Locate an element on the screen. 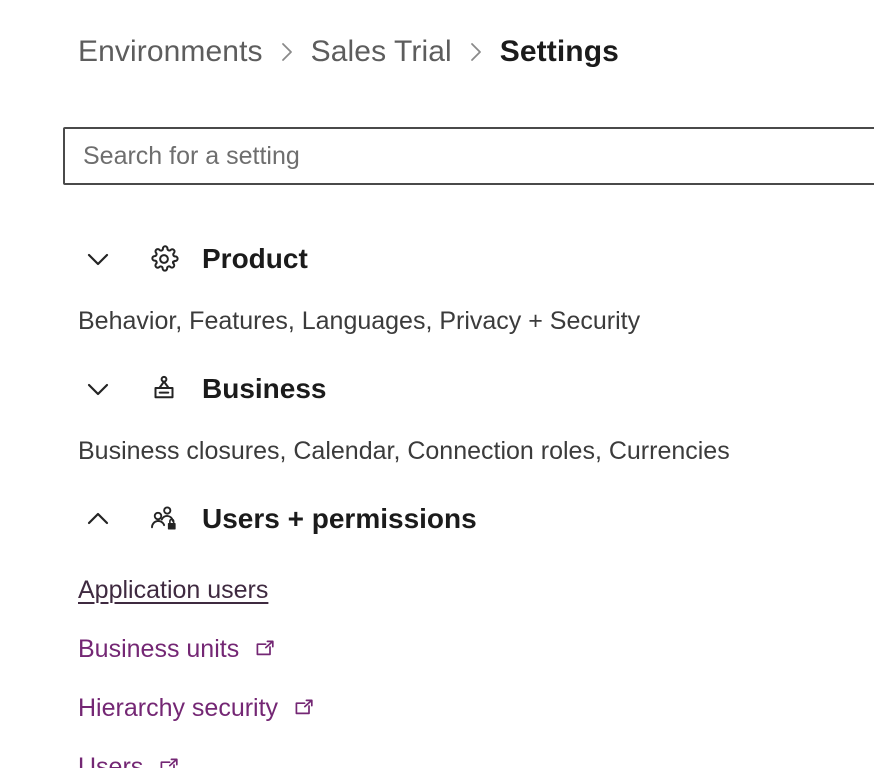 This screenshot has width=874, height=768. link-users: Users is located at coordinates (129, 756).